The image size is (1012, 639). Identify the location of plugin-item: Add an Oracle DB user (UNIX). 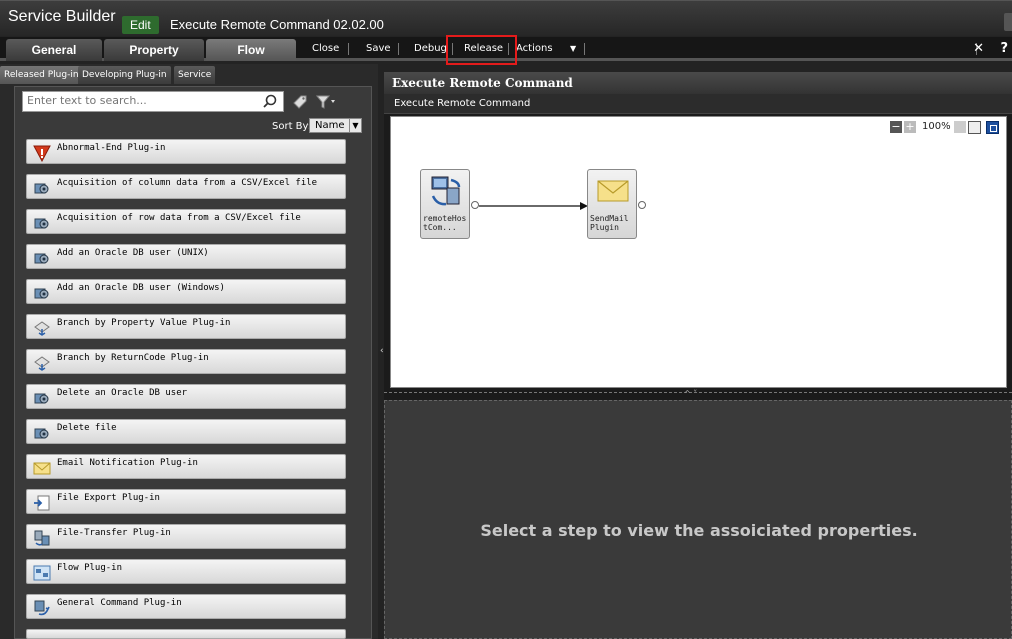
(186, 256).